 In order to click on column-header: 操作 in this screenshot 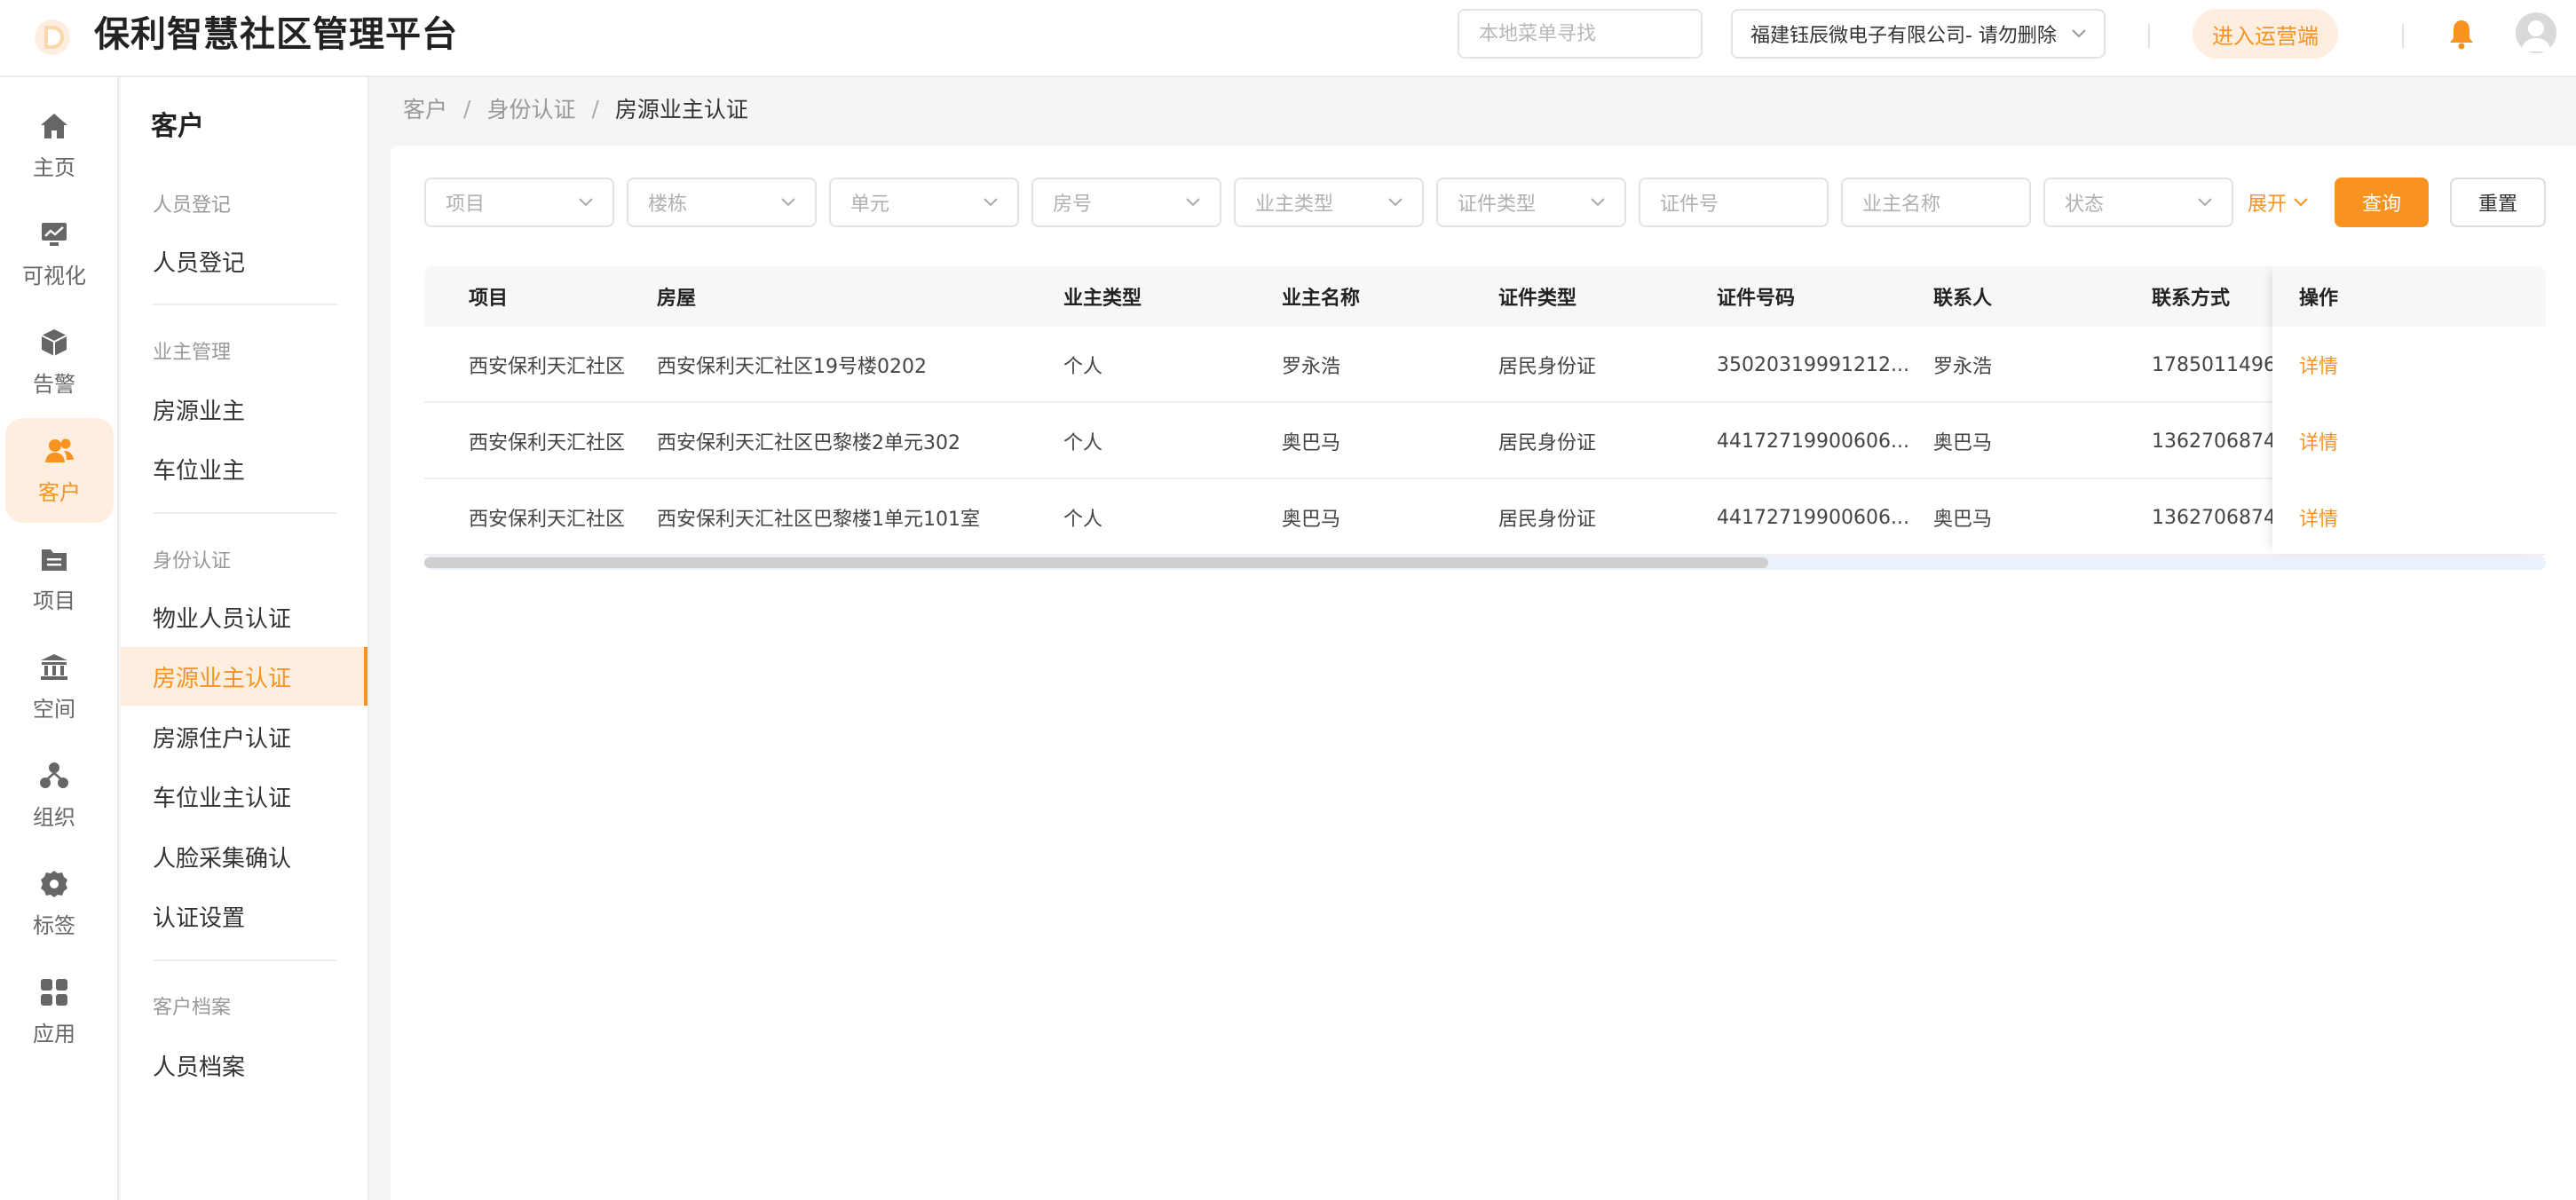, I will do `click(2409, 296)`.